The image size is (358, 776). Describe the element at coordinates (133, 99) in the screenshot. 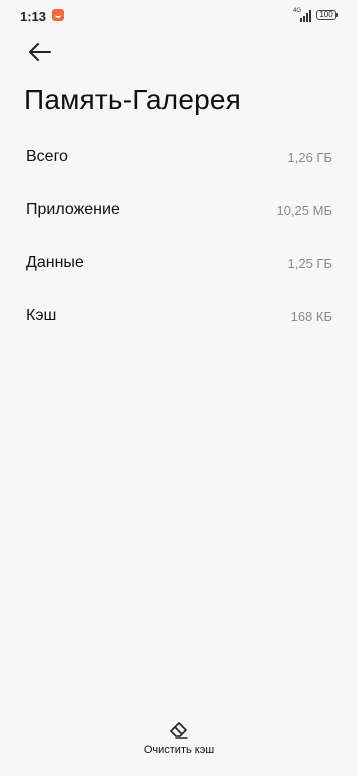

I see `page-title: Память-Галерея` at that location.